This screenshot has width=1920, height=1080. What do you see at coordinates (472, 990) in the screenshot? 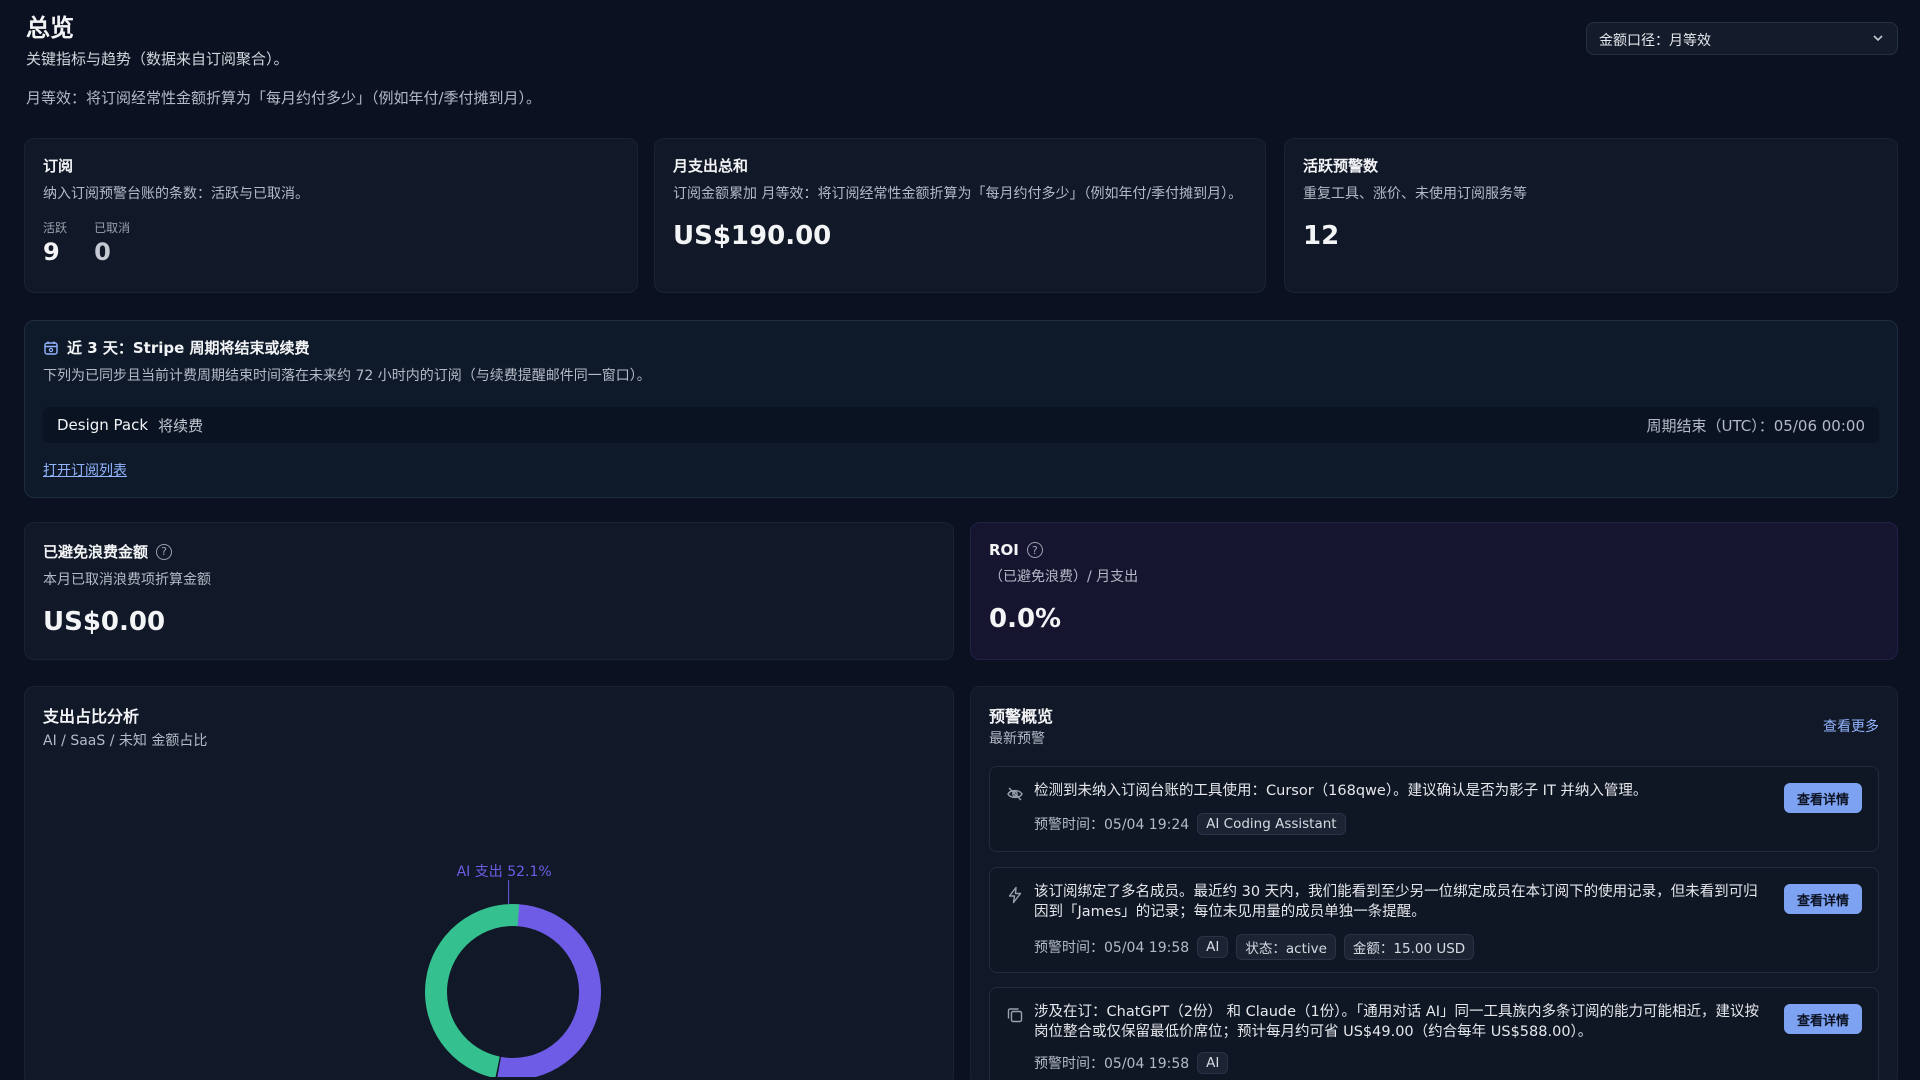
I see `donut-slice-saas` at bounding box center [472, 990].